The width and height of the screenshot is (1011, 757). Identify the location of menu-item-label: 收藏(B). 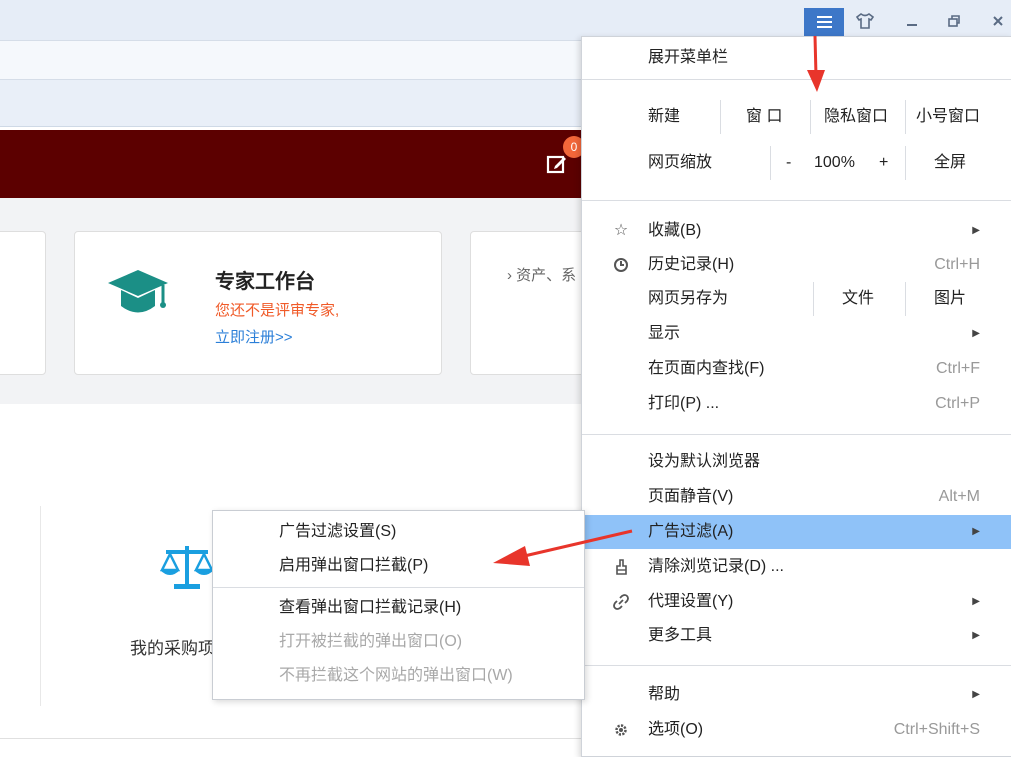
(675, 230).